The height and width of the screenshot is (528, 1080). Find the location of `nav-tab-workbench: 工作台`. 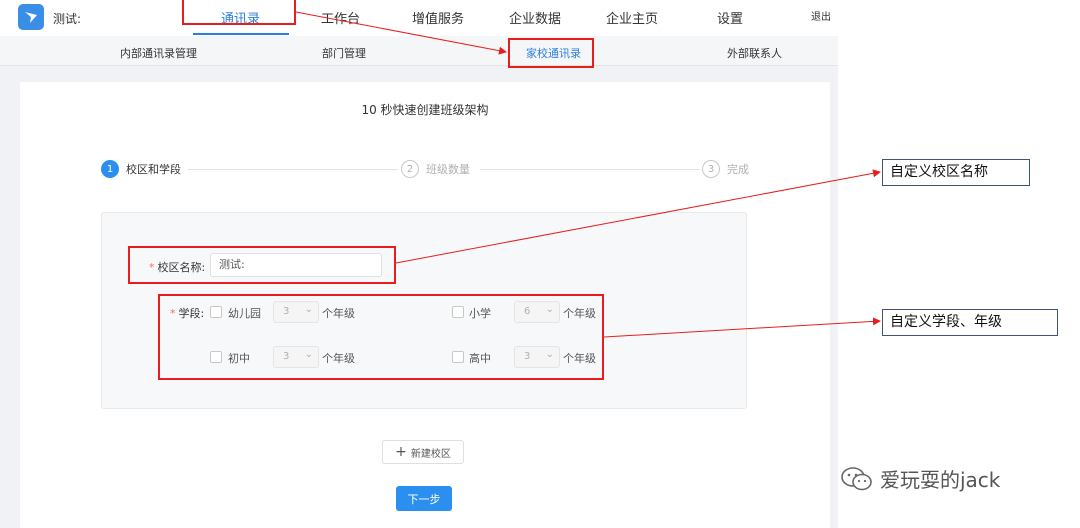

nav-tab-workbench: 工作台 is located at coordinates (340, 17).